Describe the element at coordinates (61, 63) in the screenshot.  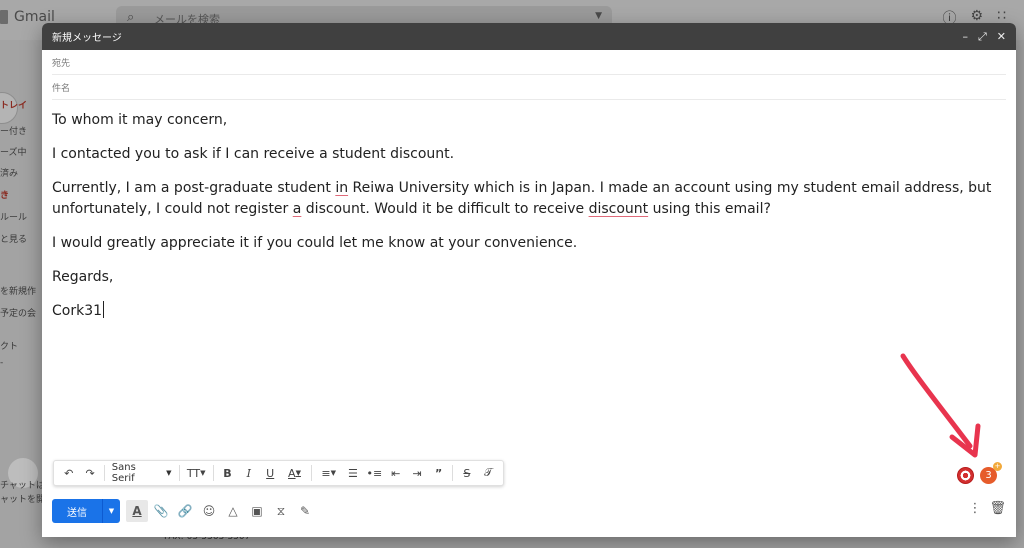
I see `to-label: 宛先` at that location.